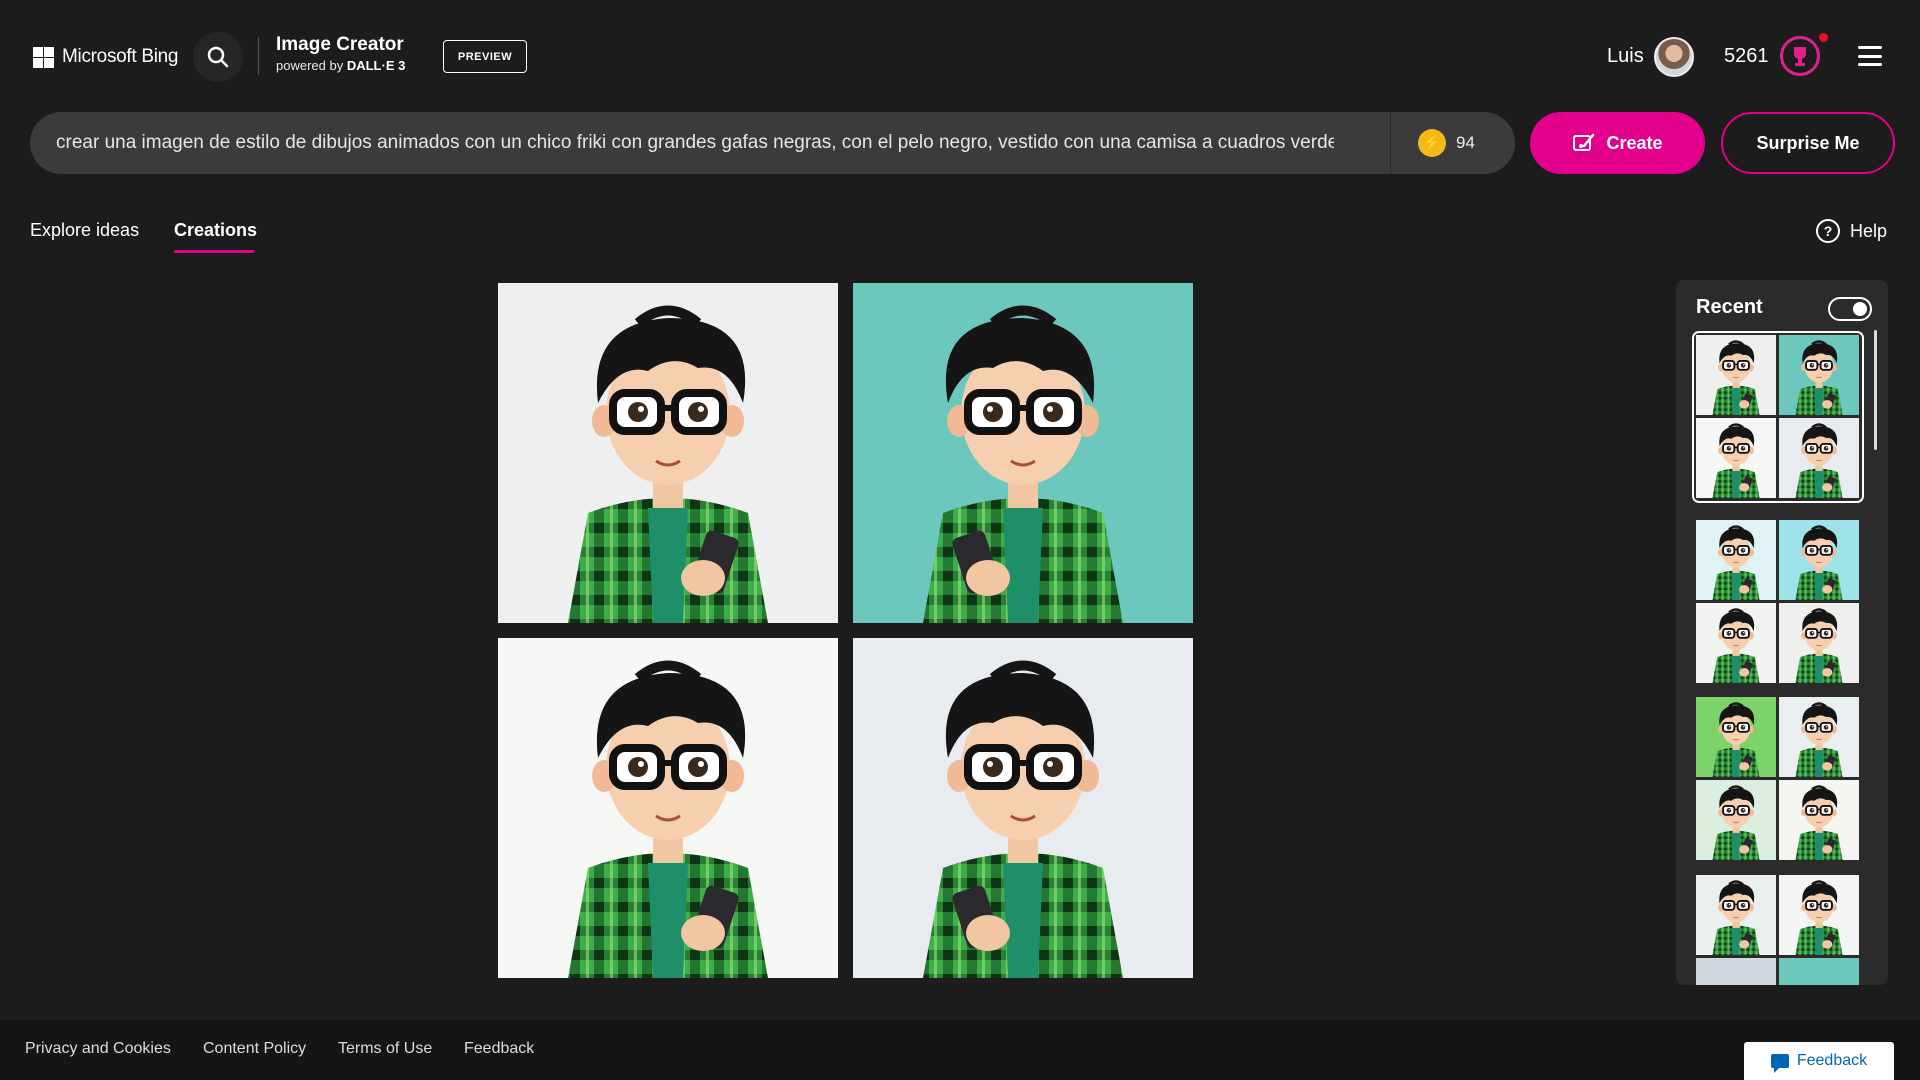 This screenshot has width=1920, height=1080. Describe the element at coordinates (1625, 56) in the screenshot. I see `user-name: Luis` at that location.